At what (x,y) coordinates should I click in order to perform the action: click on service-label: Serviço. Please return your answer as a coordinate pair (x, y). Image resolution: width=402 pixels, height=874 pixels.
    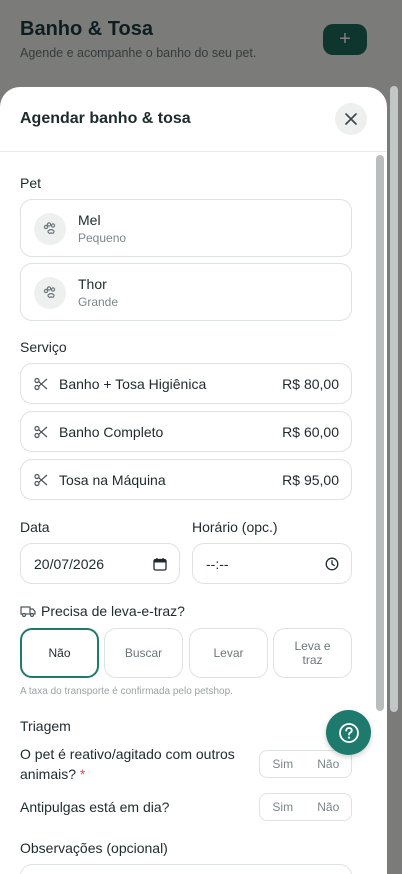
    Looking at the image, I should click on (43, 347).